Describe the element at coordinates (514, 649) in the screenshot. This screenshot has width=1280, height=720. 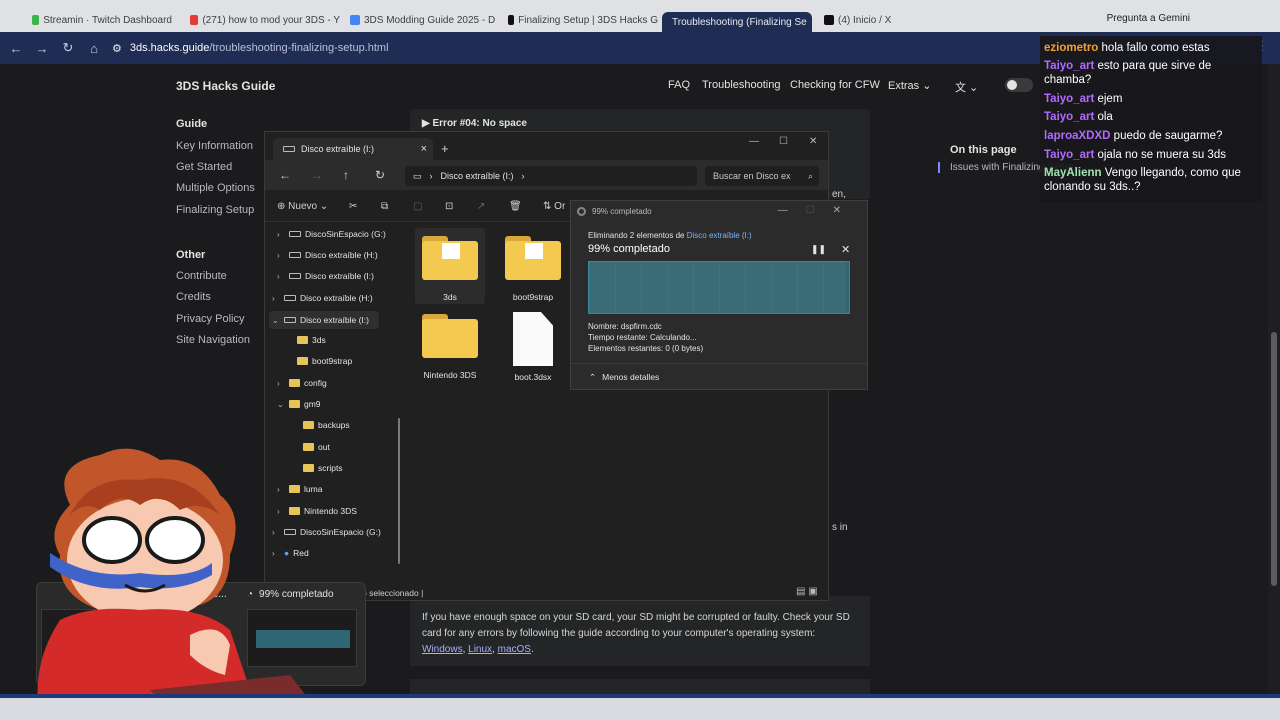
I see `link-macos: macOS` at that location.